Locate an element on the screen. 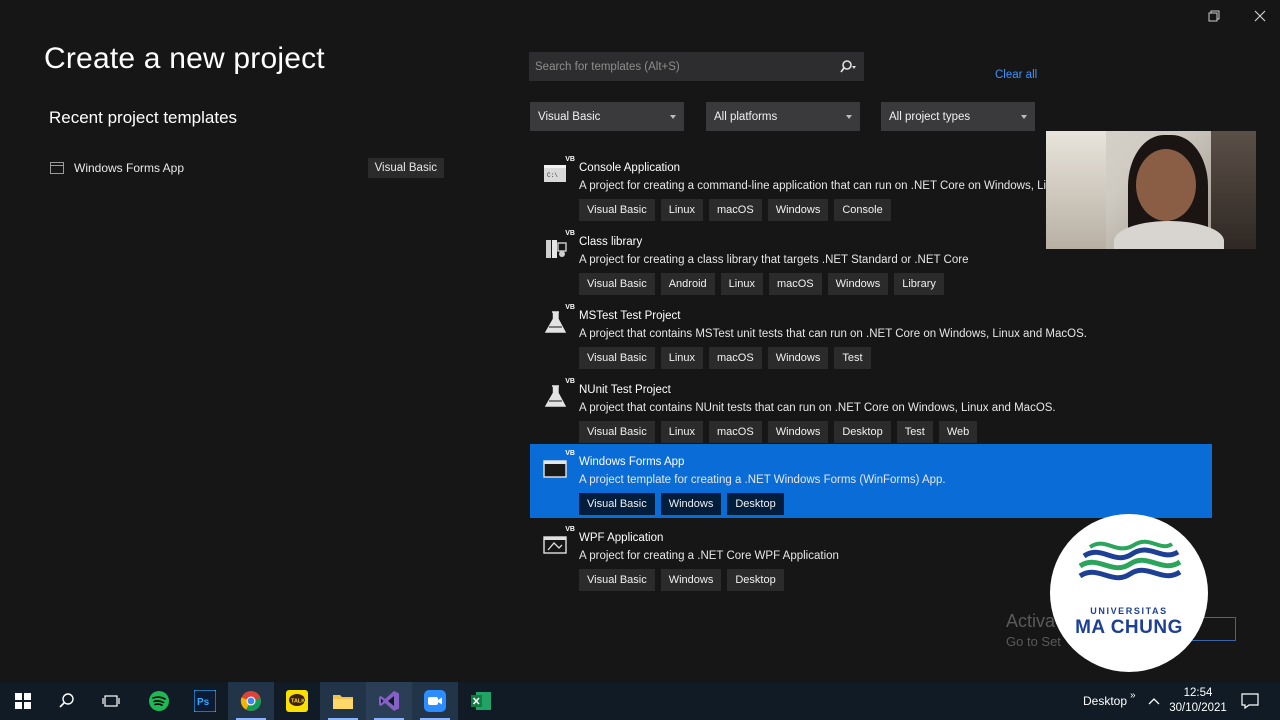  recent-template-item: Windows Forms App Visual Basic is located at coordinates (250, 168).